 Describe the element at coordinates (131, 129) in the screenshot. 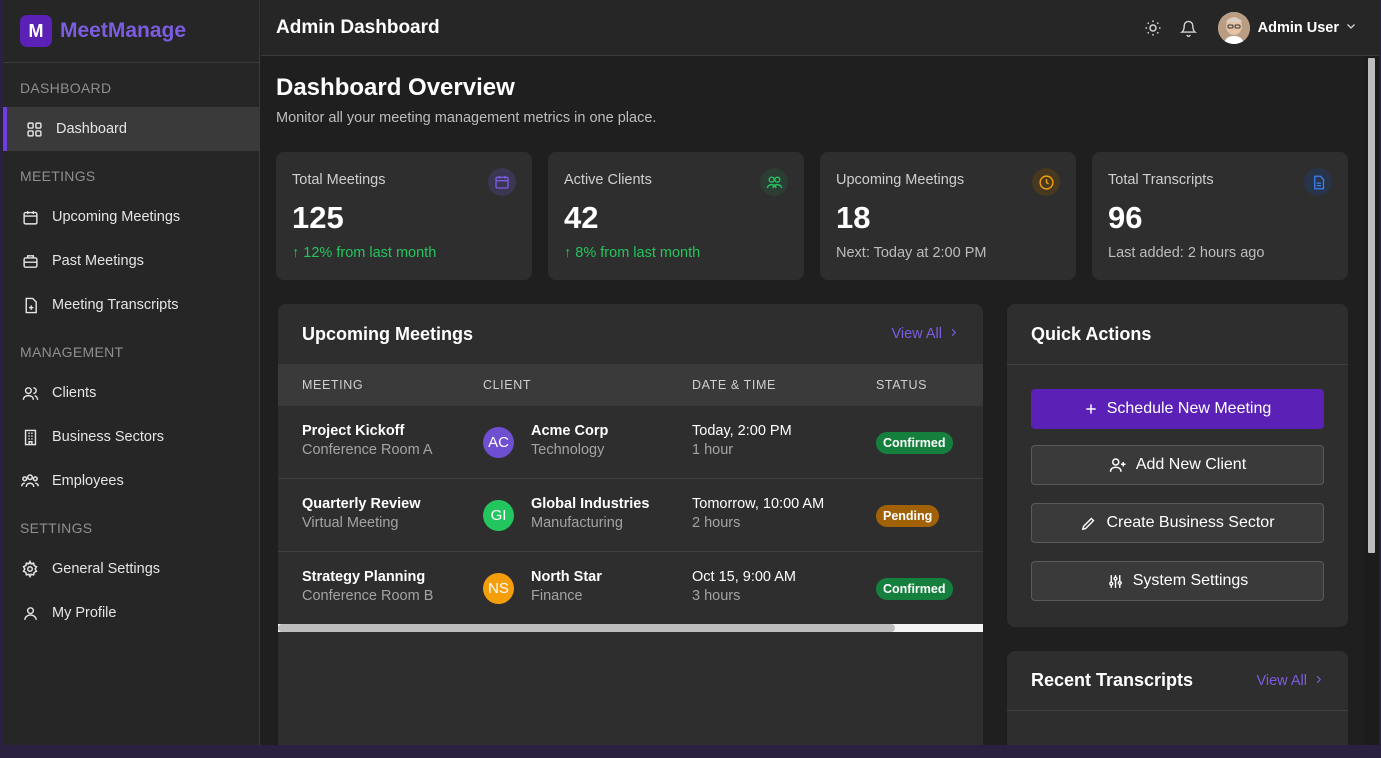

I see `sidebar-item-dashboard: Dashboard` at that location.